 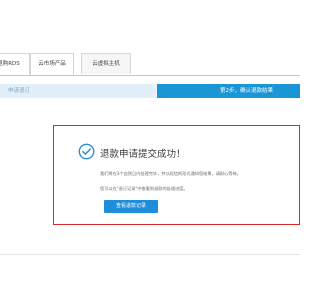 What do you see at coordinates (150, 254) in the screenshot?
I see `divider` at bounding box center [150, 254].